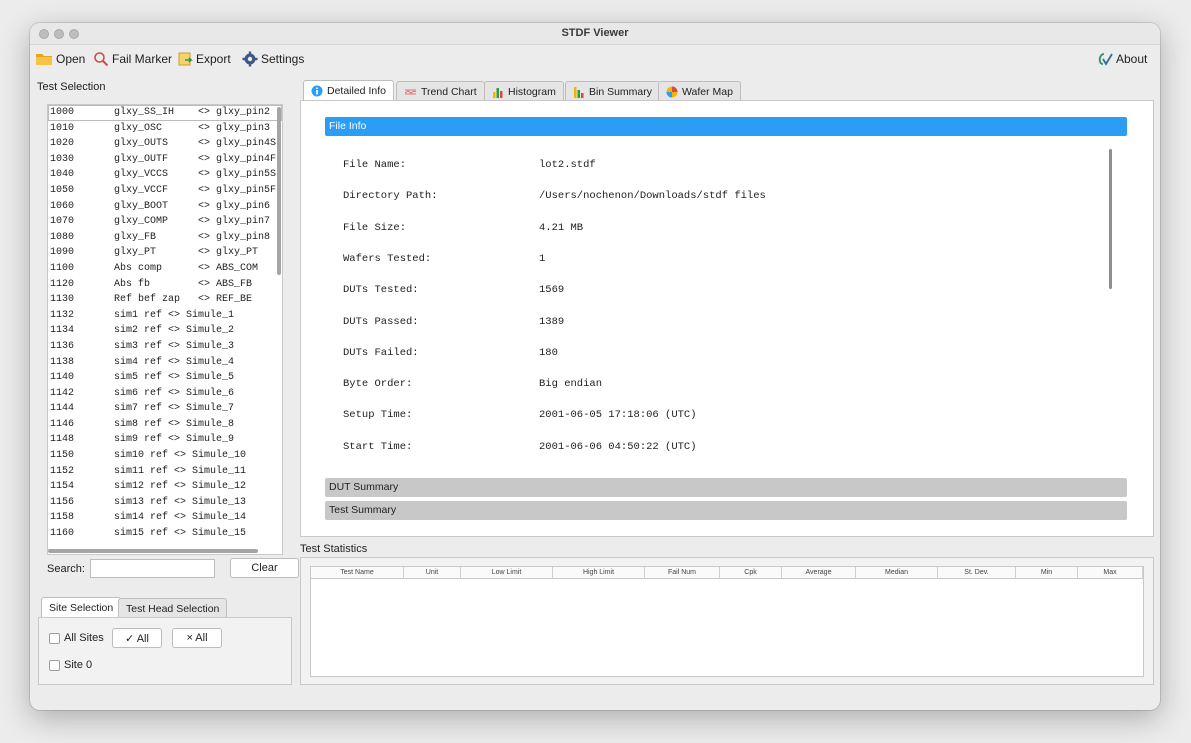 This screenshot has width=1191, height=743. What do you see at coordinates (165, 518) in the screenshot?
I see `test-list-item: 1158 sim14 ref <> Simule_14` at bounding box center [165, 518].